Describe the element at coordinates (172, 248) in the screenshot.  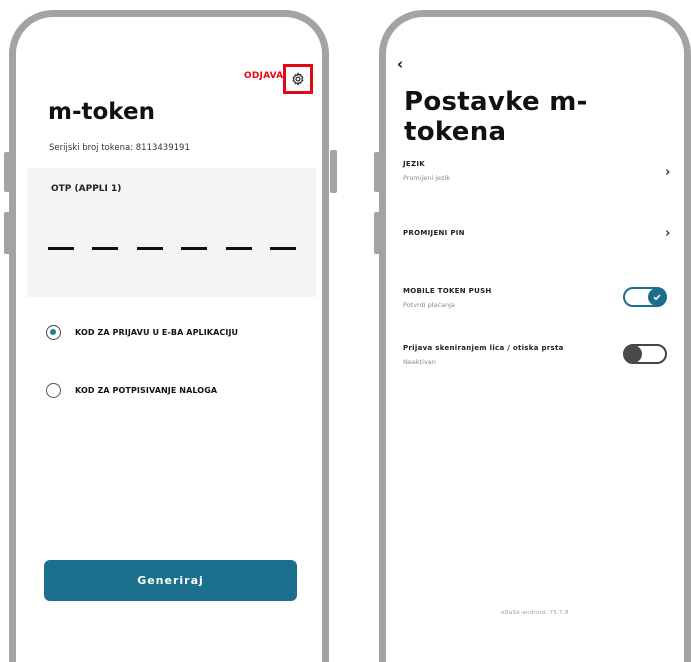
I see `otp-code-placeholder` at that location.